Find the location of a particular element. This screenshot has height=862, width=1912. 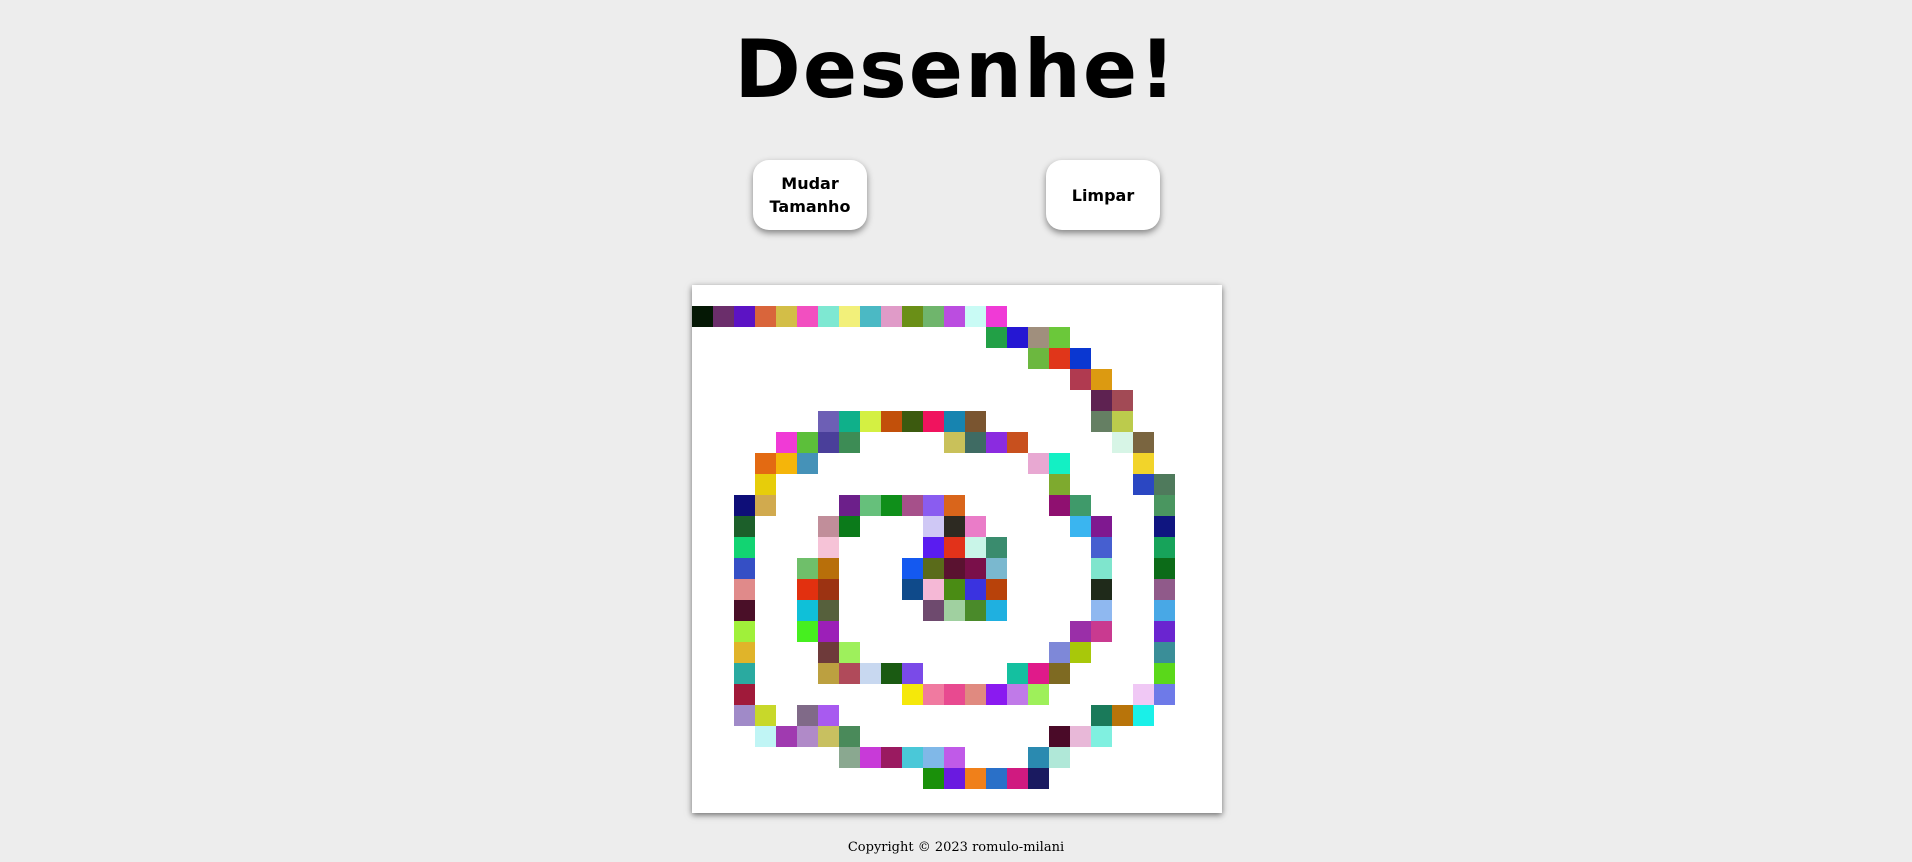

change-size-button: Mudar Tamanho is located at coordinates (810, 195).